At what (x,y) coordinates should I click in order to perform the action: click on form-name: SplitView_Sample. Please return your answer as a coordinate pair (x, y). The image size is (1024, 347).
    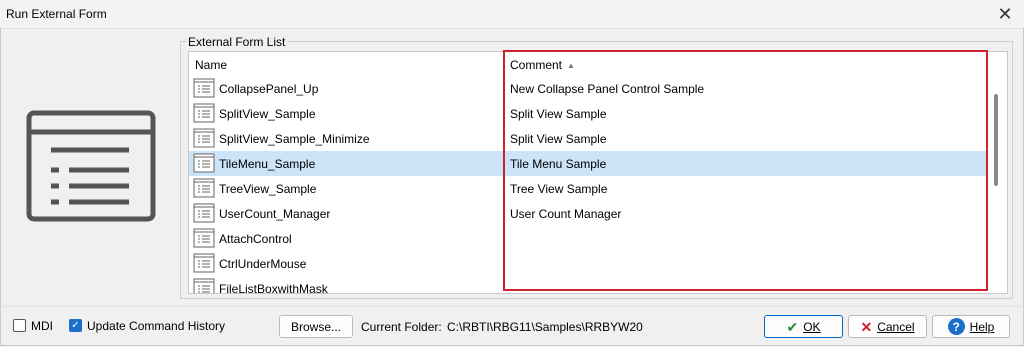
    Looking at the image, I should click on (267, 114).